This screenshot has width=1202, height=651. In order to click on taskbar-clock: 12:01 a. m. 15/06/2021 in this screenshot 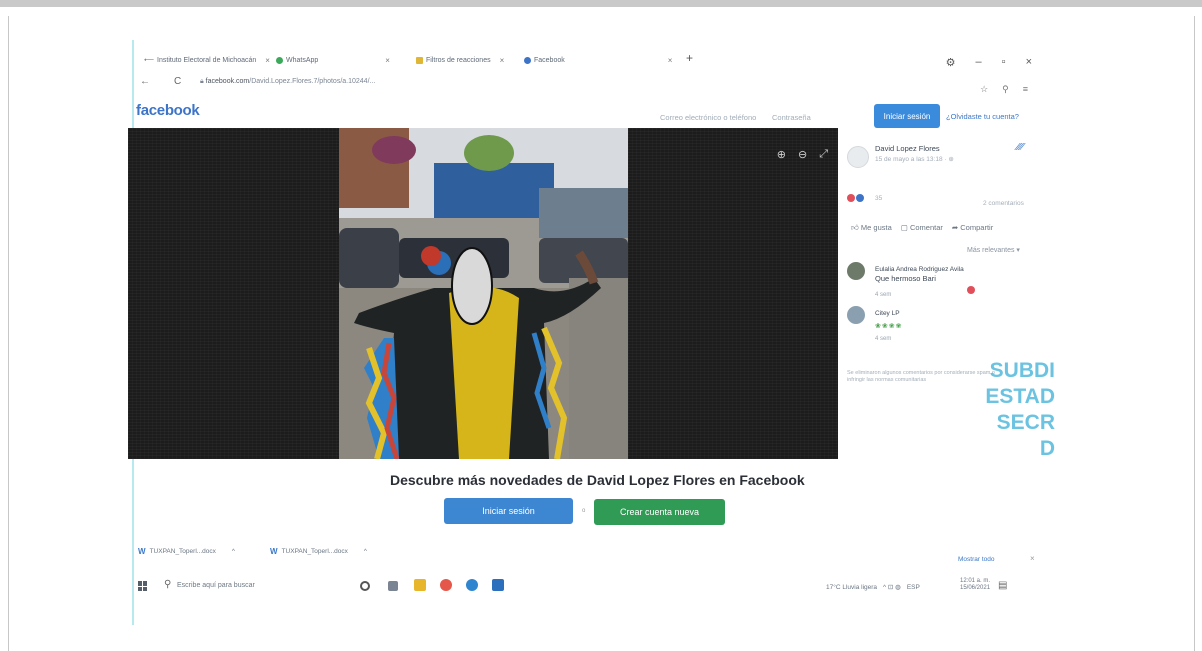, I will do `click(975, 585)`.